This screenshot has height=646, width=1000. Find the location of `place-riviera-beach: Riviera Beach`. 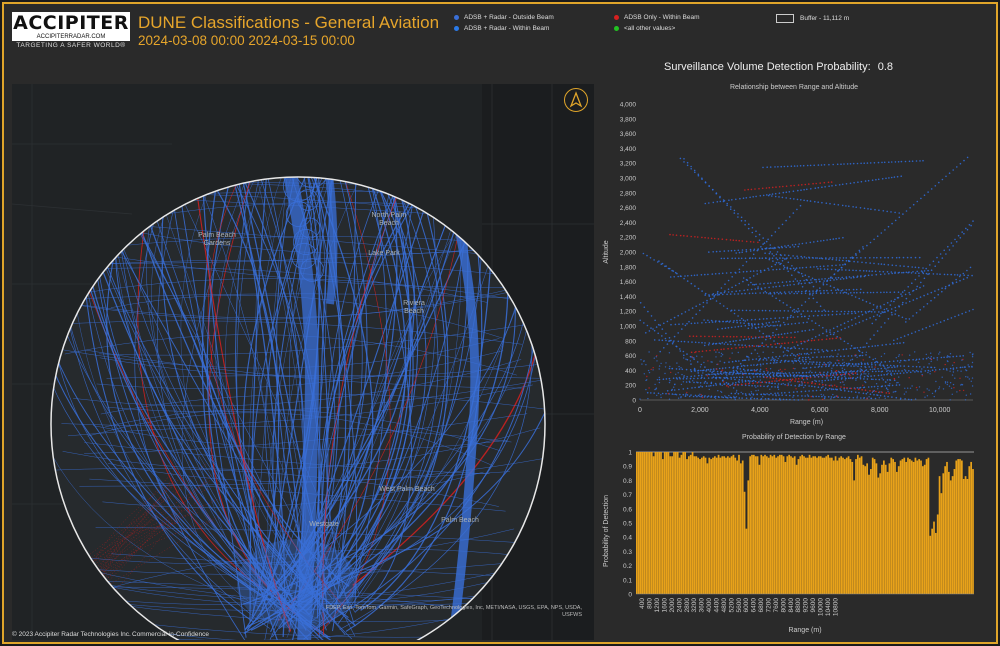

place-riviera-beach: Riviera Beach is located at coordinates (414, 307).